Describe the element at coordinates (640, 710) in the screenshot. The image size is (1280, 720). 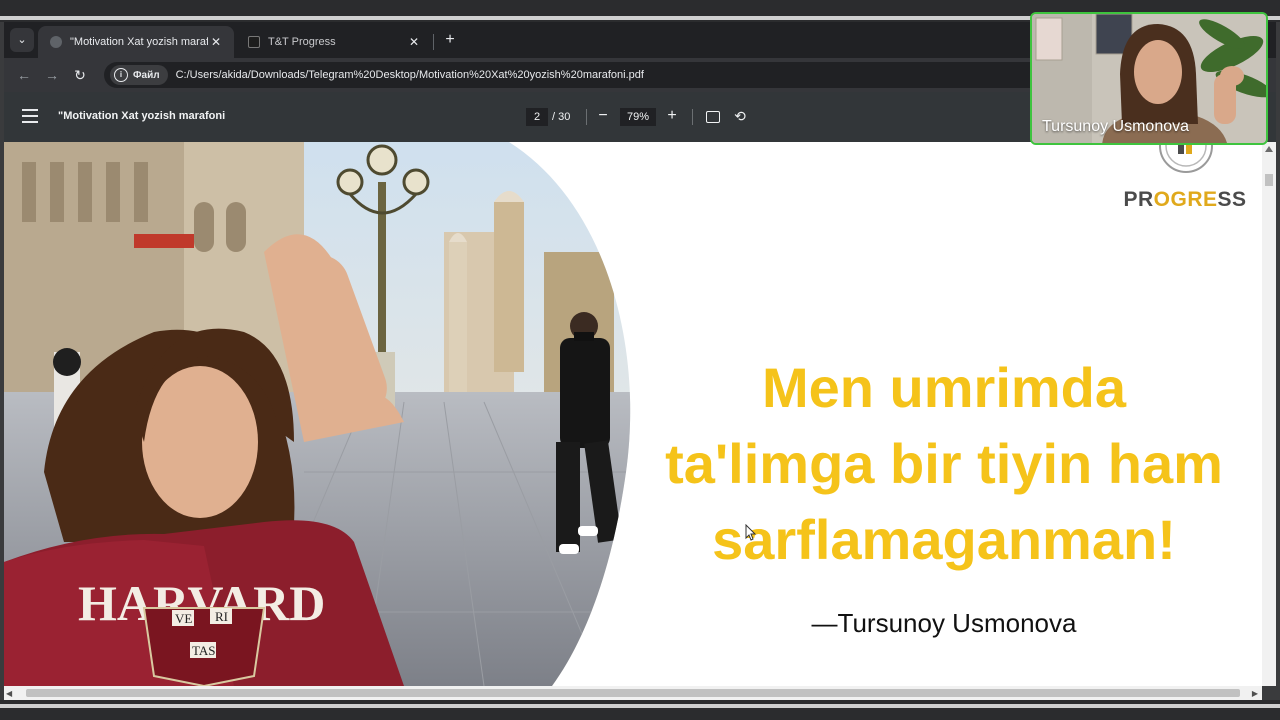
I see `bottom-frame` at that location.